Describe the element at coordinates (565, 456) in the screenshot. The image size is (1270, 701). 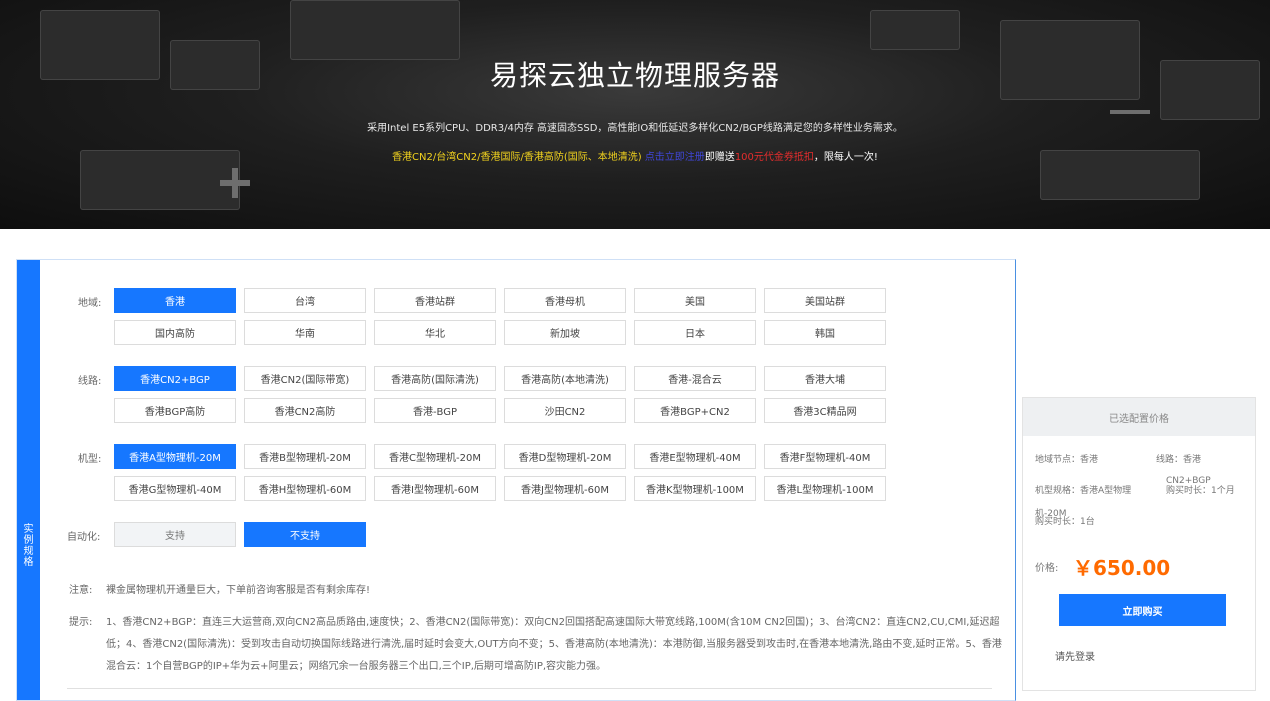
I see `model-option: 香港D型物理机-20M` at that location.